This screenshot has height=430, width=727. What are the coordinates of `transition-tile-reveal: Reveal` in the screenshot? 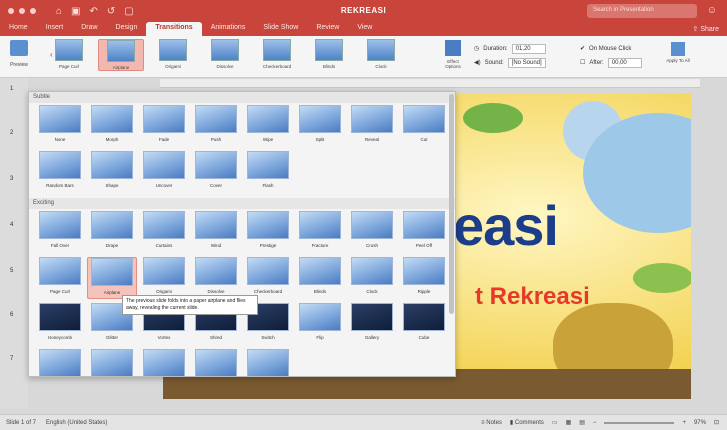 It's located at (372, 126).